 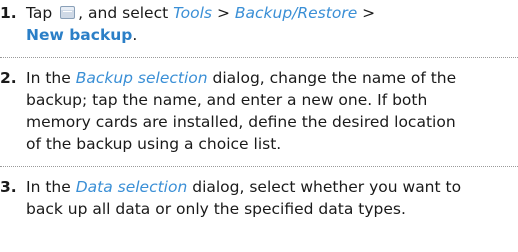 What do you see at coordinates (8, 187) in the screenshot?
I see `step-number: 3.` at bounding box center [8, 187].